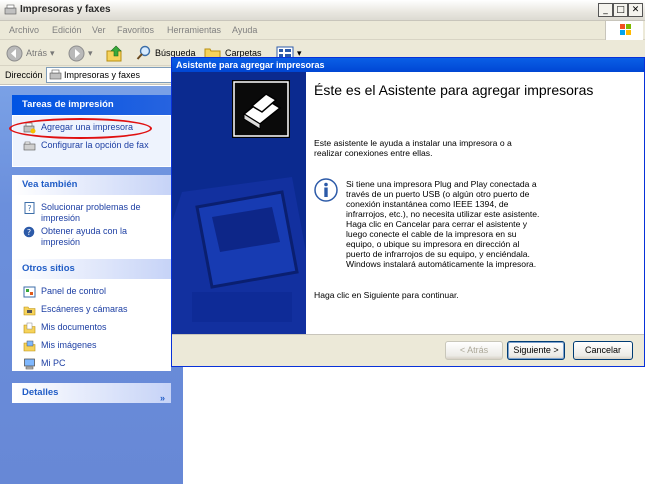 This screenshot has height=484, width=645. Describe the element at coordinates (93, 213) in the screenshot. I see `troubleshoot-printing-link: ? Solucionar problemas de impresión` at that location.